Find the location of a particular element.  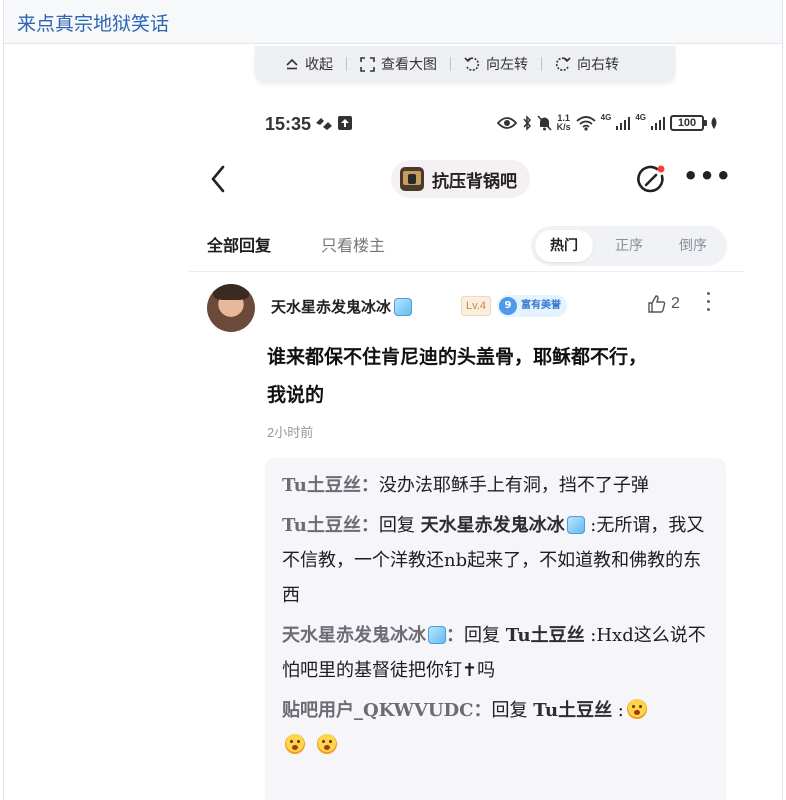

upload-icon is located at coordinates (345, 123).